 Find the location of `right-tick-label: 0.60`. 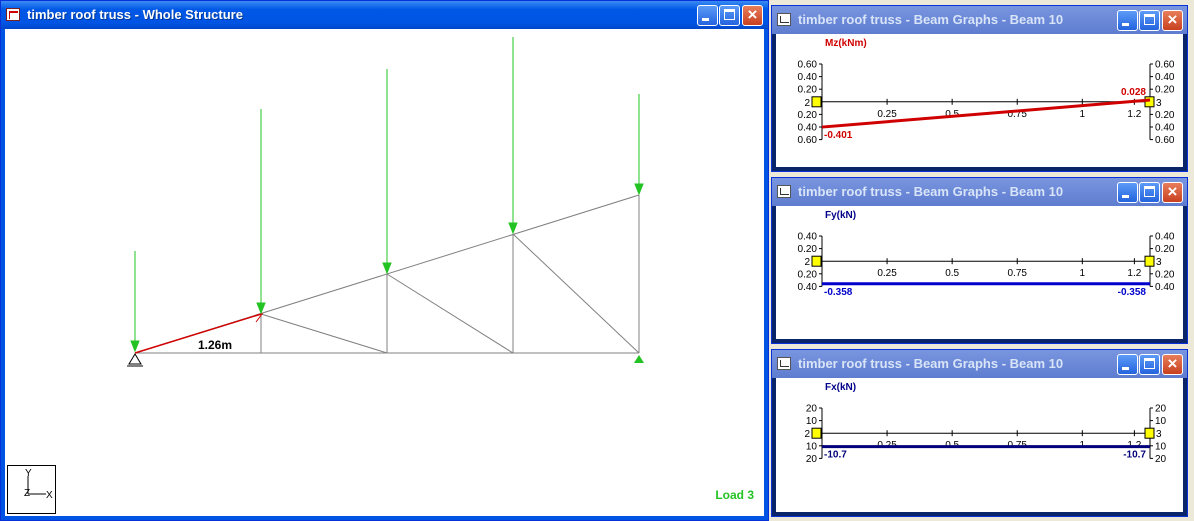

right-tick-label: 0.60 is located at coordinates (1165, 140).